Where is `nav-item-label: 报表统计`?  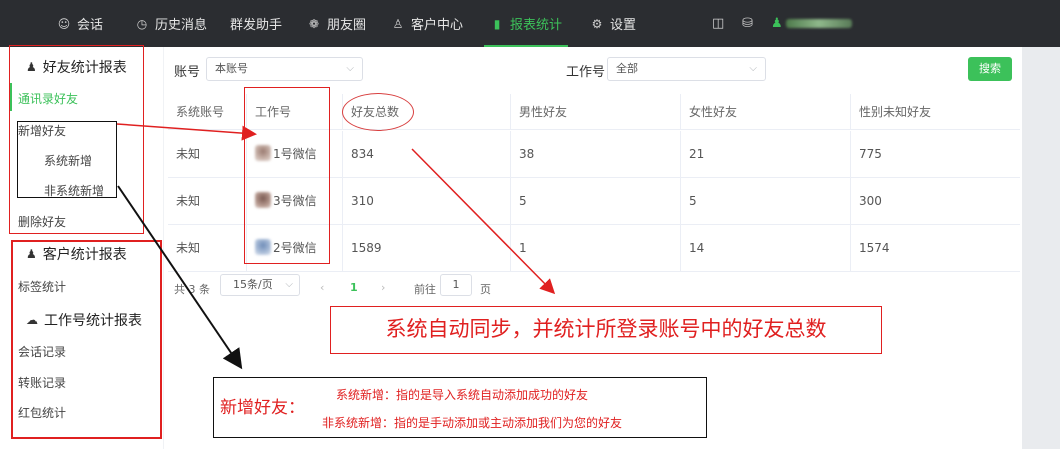 nav-item-label: 报表统计 is located at coordinates (536, 25).